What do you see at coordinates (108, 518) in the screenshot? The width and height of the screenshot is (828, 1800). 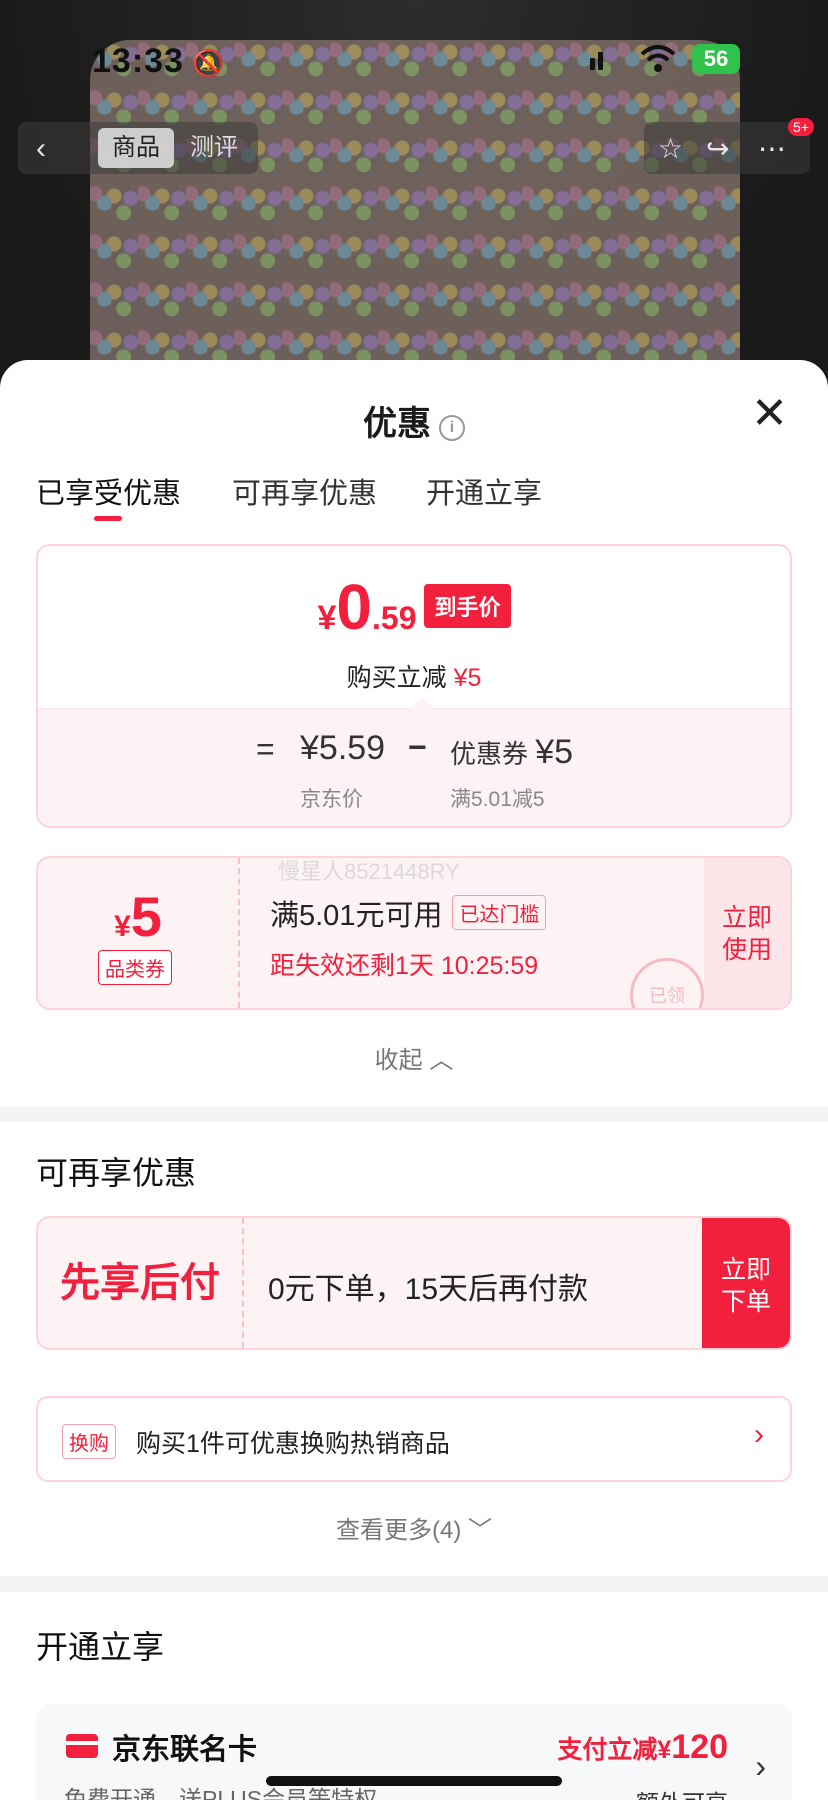 I see `active-tab-indicator` at bounding box center [108, 518].